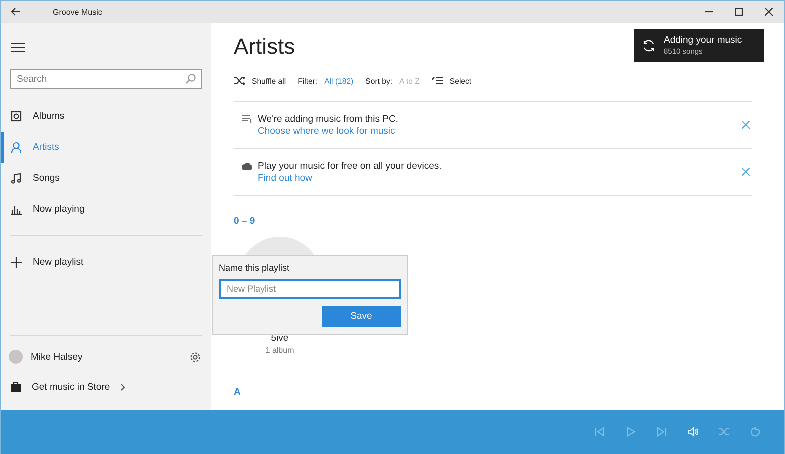  I want to click on banner-text: We're adding music from this PC., so click(328, 119).